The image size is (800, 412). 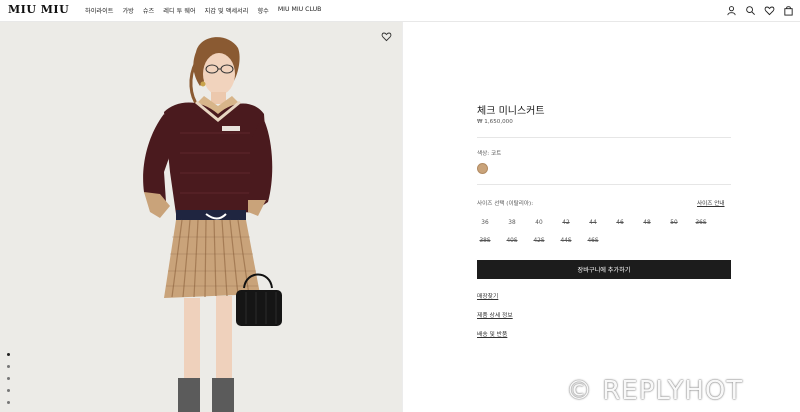 I want to click on gallery-pagination, so click(x=8, y=378).